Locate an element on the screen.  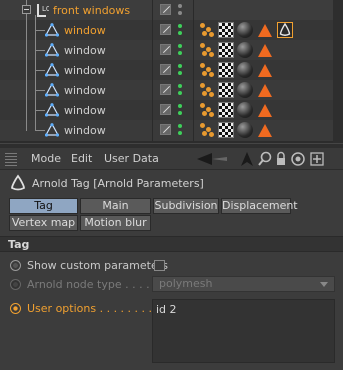
lock-icon is located at coordinates (281, 159).